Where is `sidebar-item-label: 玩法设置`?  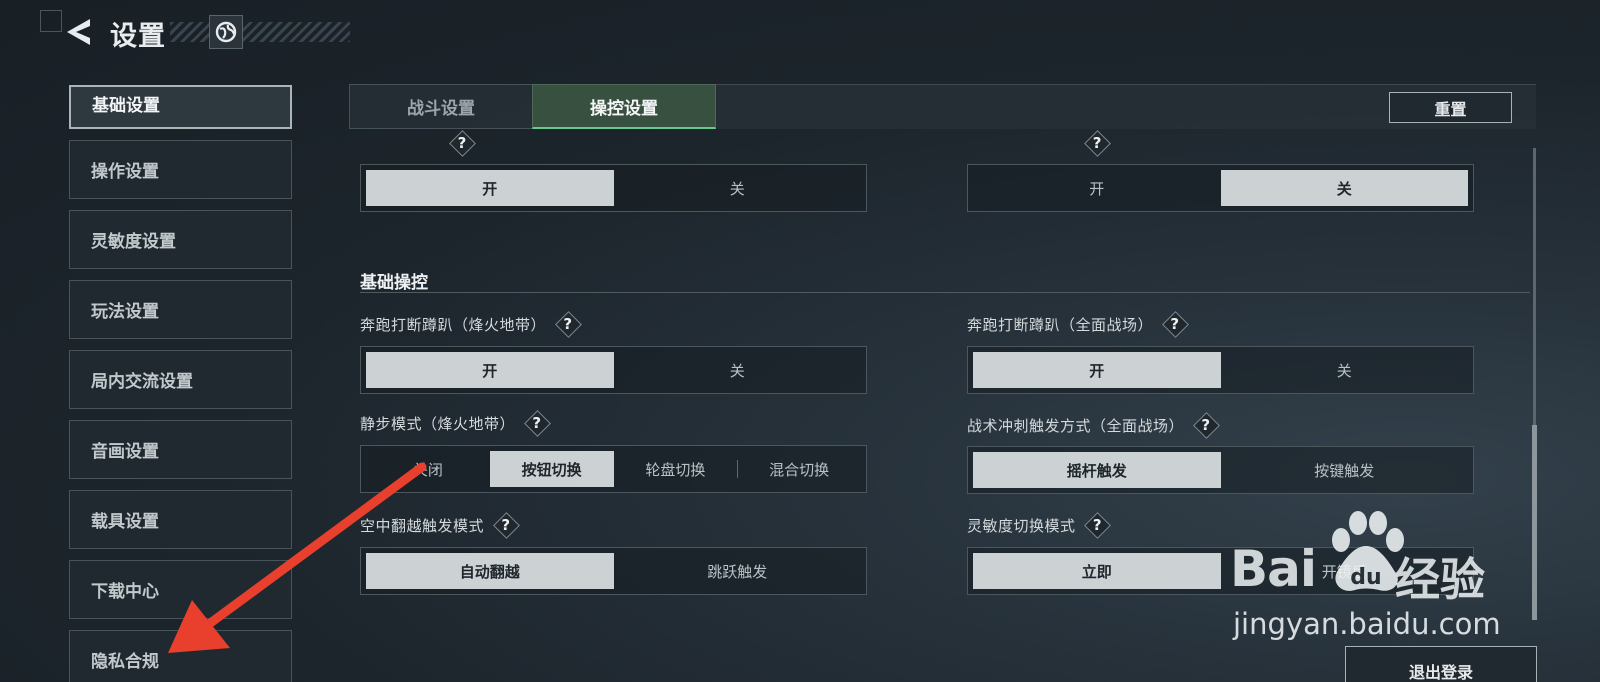 sidebar-item-label: 玩法设置 is located at coordinates (125, 312).